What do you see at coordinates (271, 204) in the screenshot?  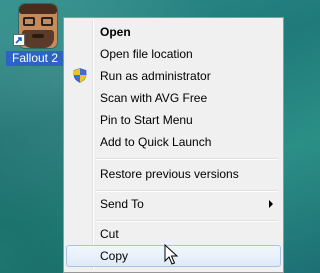 I see `chevron-right-icon` at bounding box center [271, 204].